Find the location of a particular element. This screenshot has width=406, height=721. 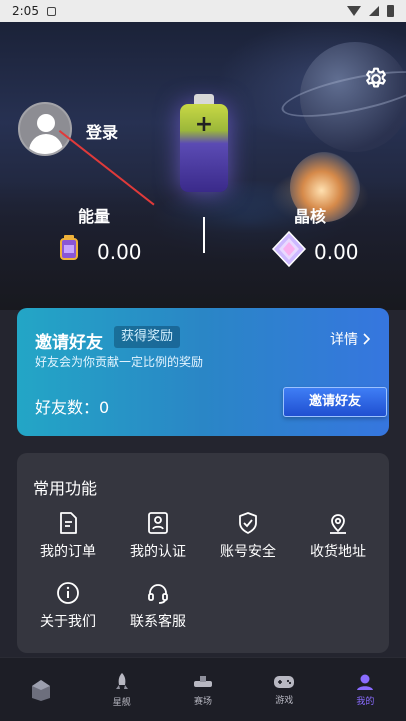

shipping-address-button: 收货地址 is located at coordinates (338, 536).